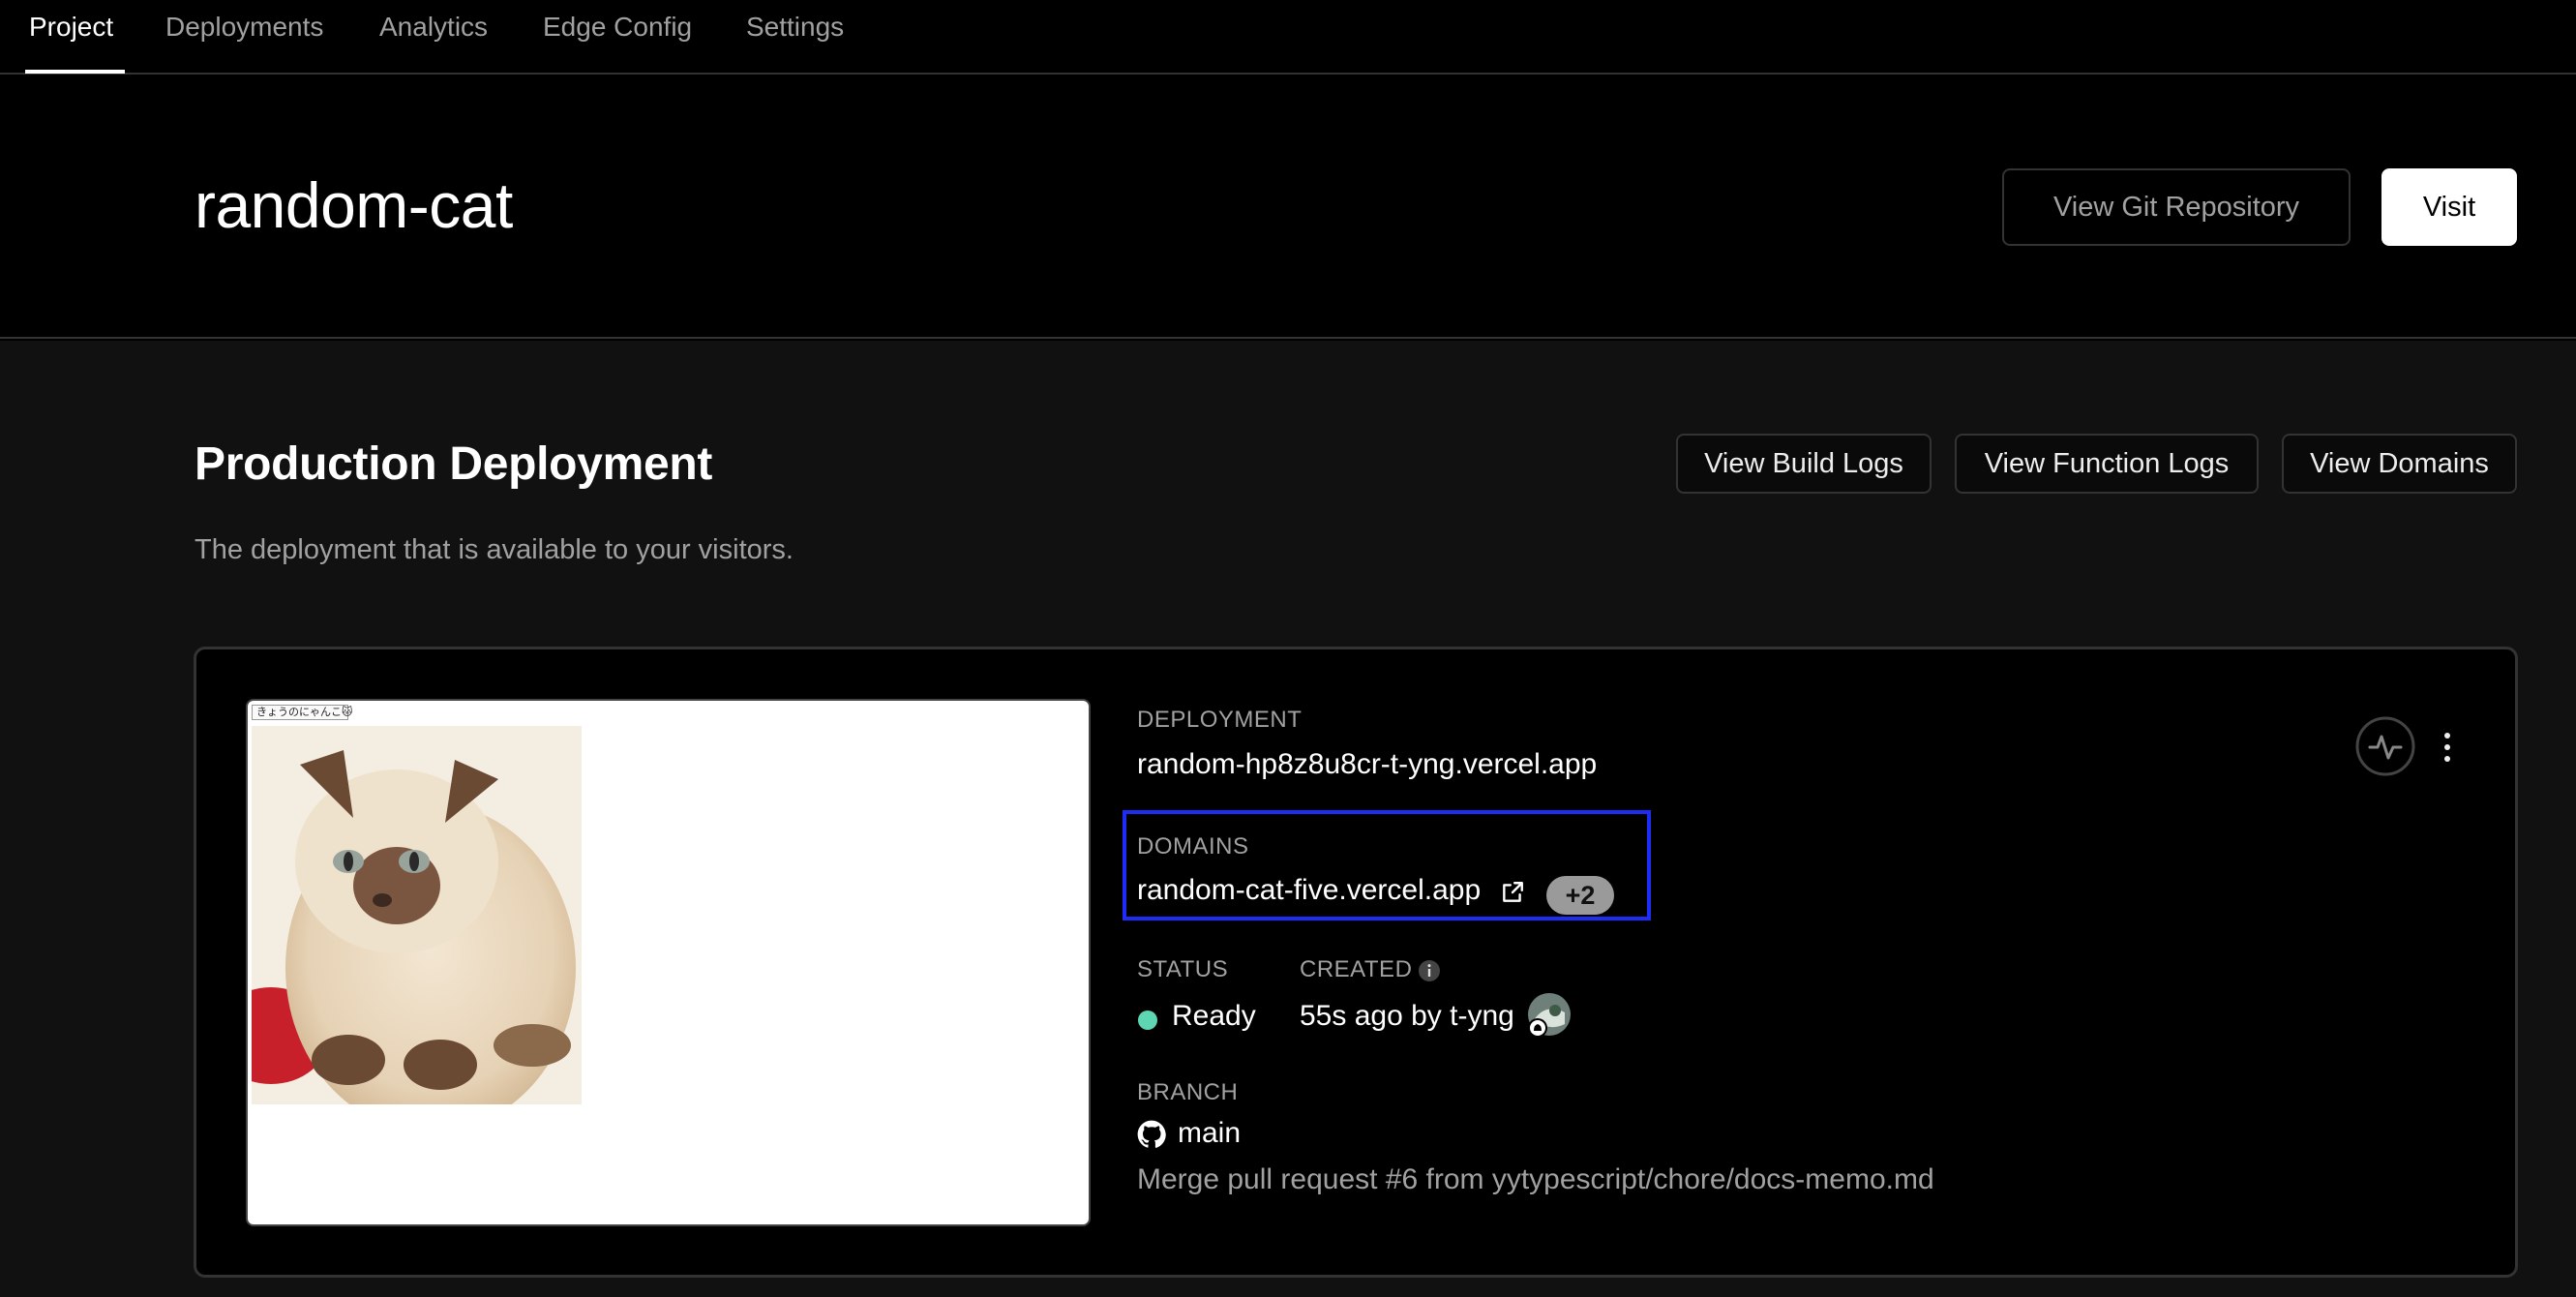 The image size is (2576, 1297). I want to click on view-build-logs-button: View Build Logs, so click(1804, 464).